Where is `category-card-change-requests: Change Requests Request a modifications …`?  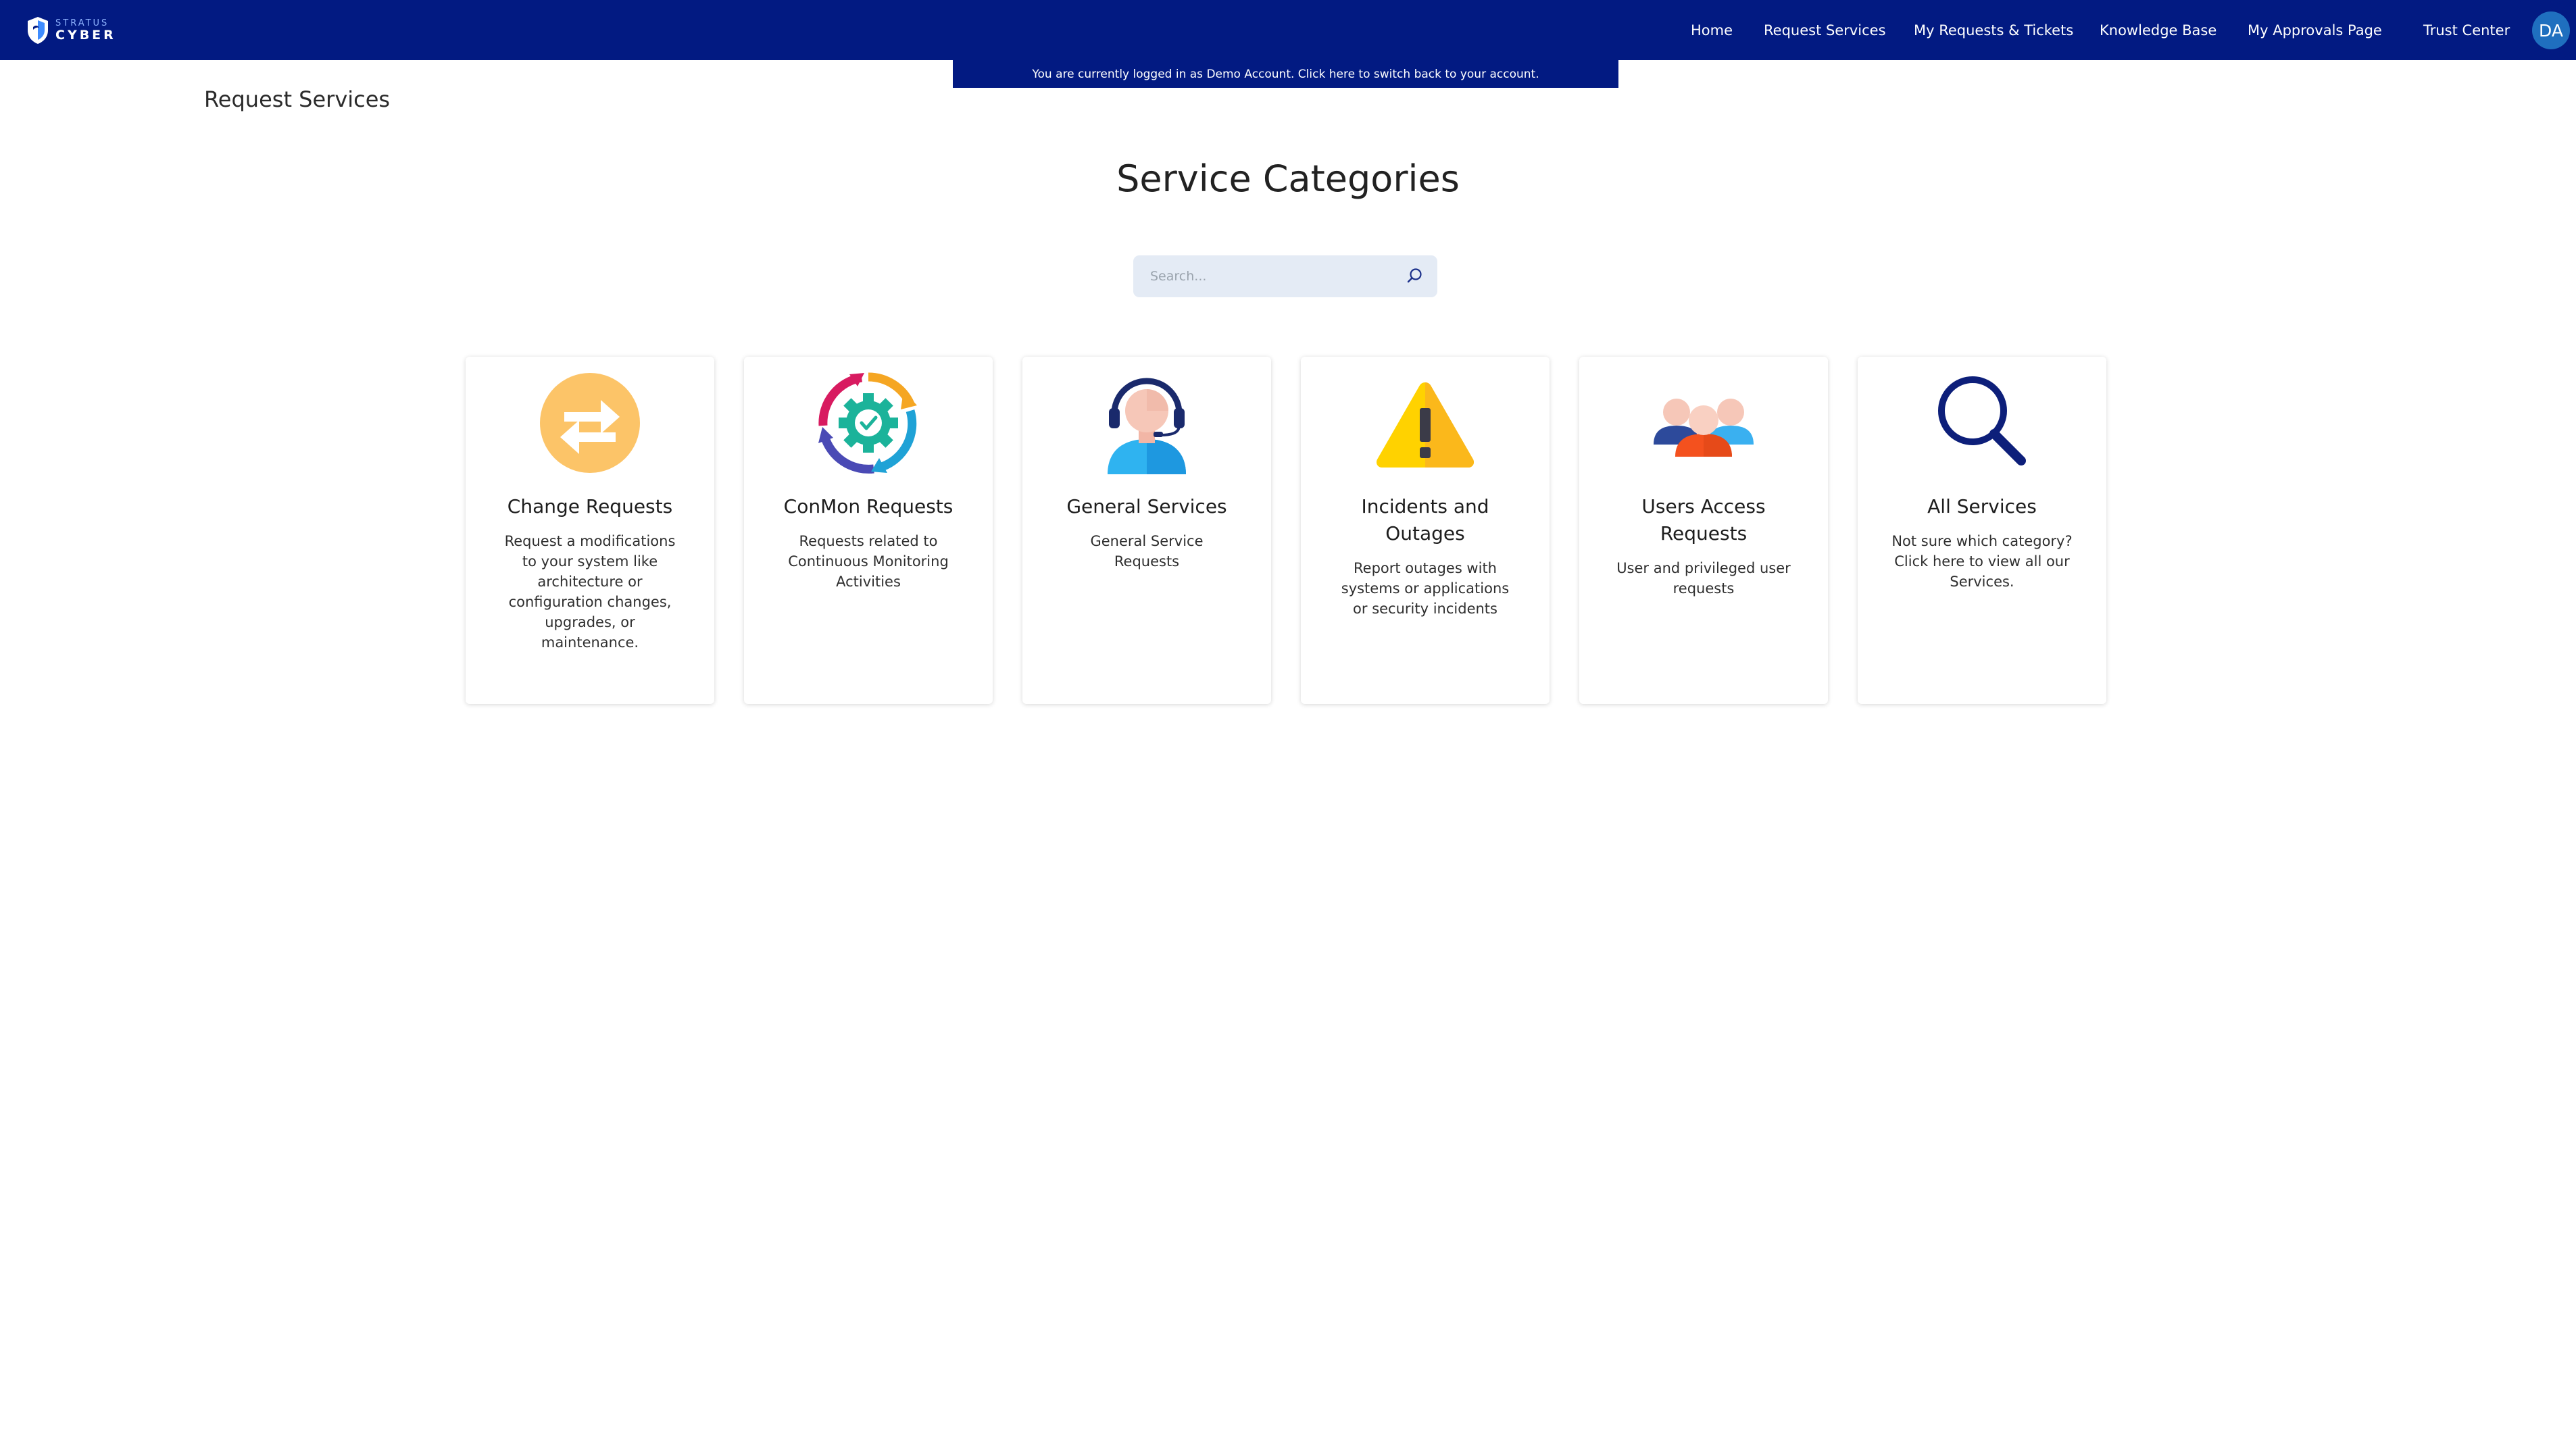
category-card-change-requests: Change Requests Request a modifications … is located at coordinates (590, 530).